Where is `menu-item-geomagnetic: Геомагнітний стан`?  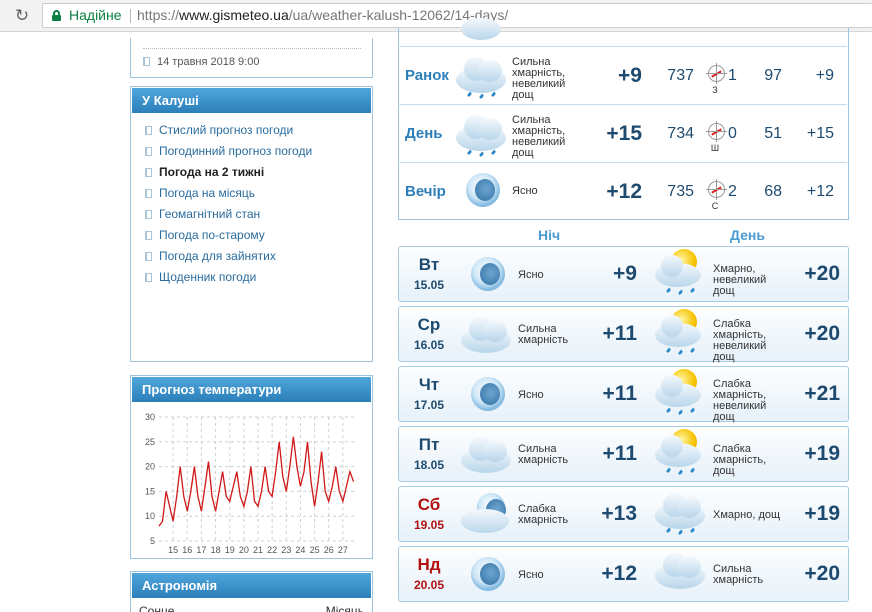 menu-item-geomagnetic: Геомагнітний стан is located at coordinates (257, 214).